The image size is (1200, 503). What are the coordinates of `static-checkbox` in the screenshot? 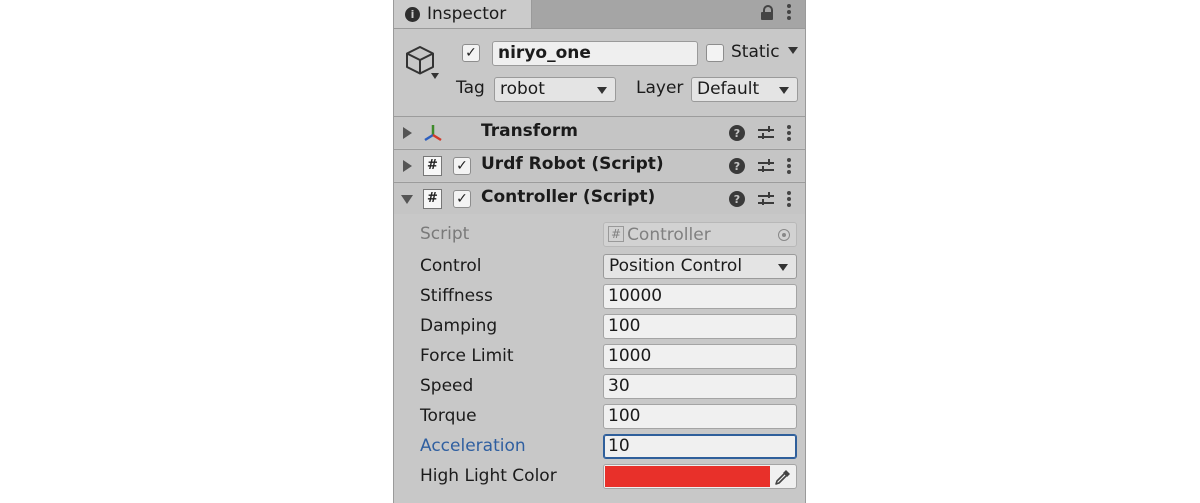 It's located at (715, 53).